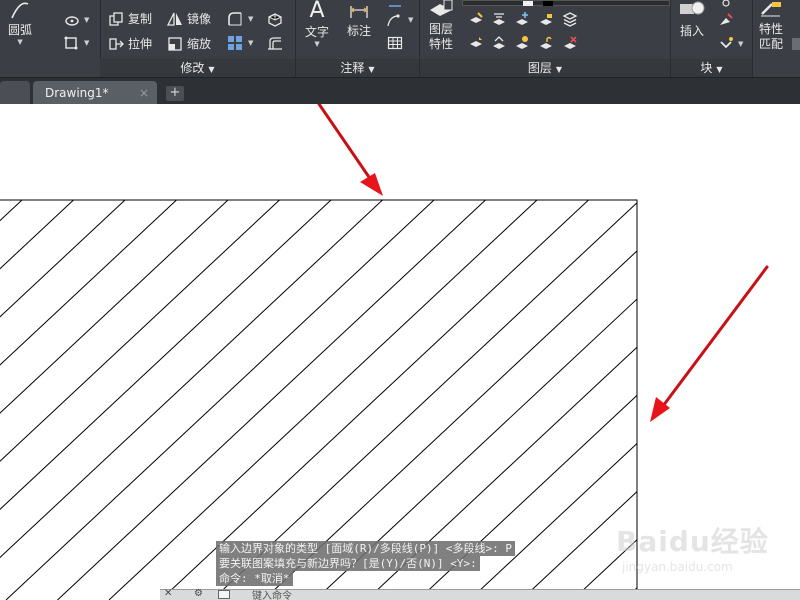 This screenshot has width=800, height=600. I want to click on layer-isolate-icon, so click(499, 19).